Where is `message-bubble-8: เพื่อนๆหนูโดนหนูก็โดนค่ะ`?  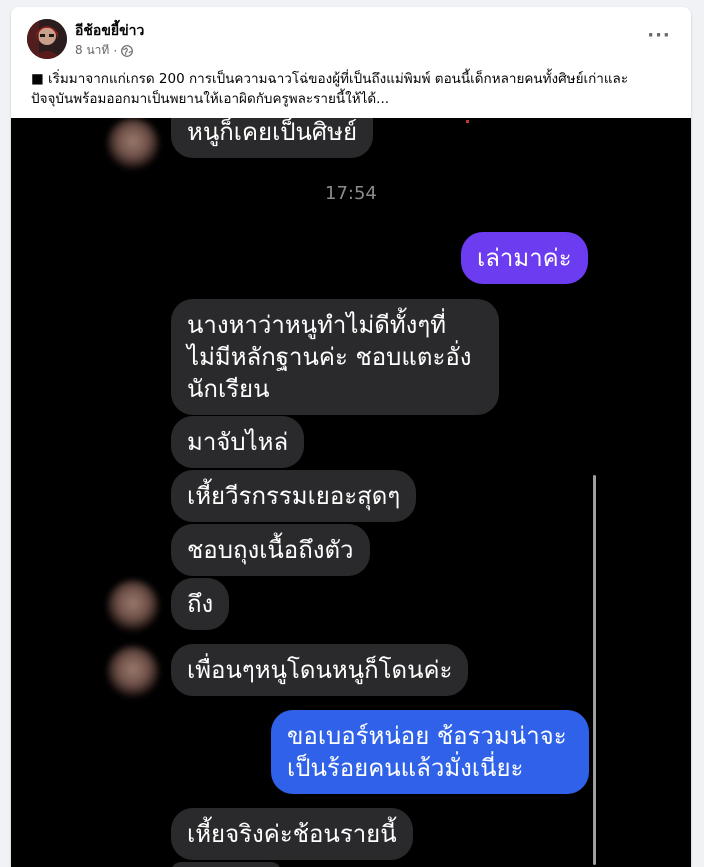 message-bubble-8: เพื่อนๆหนูโดนหนูก็โดนค่ะ is located at coordinates (320, 670).